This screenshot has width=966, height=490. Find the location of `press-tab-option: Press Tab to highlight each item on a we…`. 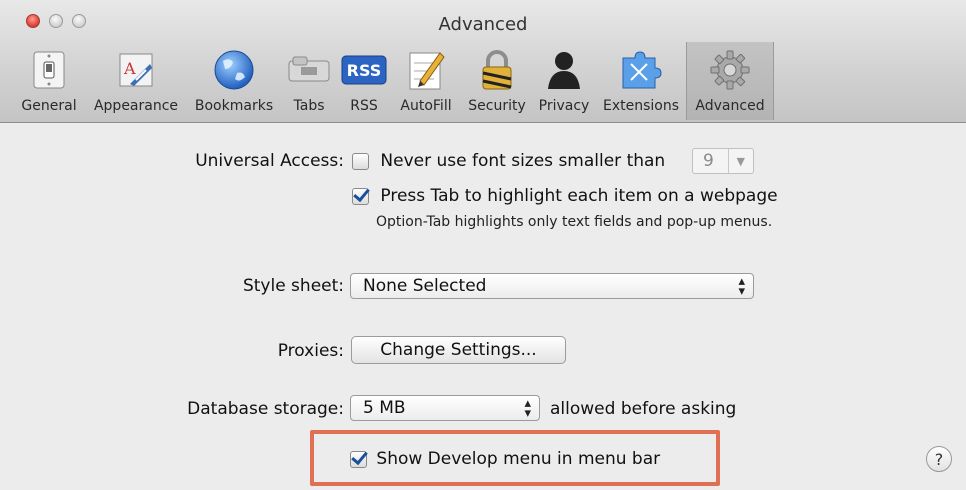

press-tab-option: Press Tab to highlight each item on a we… is located at coordinates (565, 196).